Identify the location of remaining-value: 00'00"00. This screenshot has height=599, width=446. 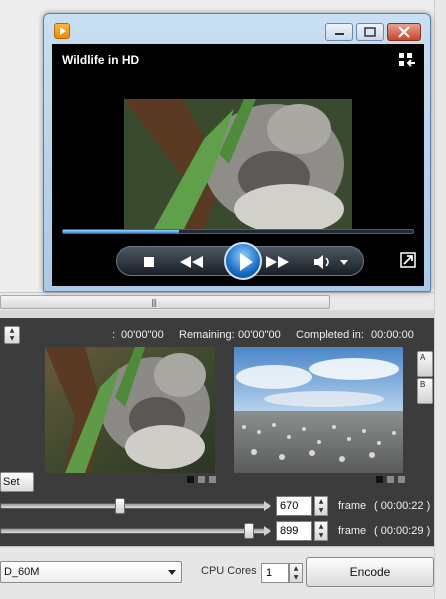
(259, 335).